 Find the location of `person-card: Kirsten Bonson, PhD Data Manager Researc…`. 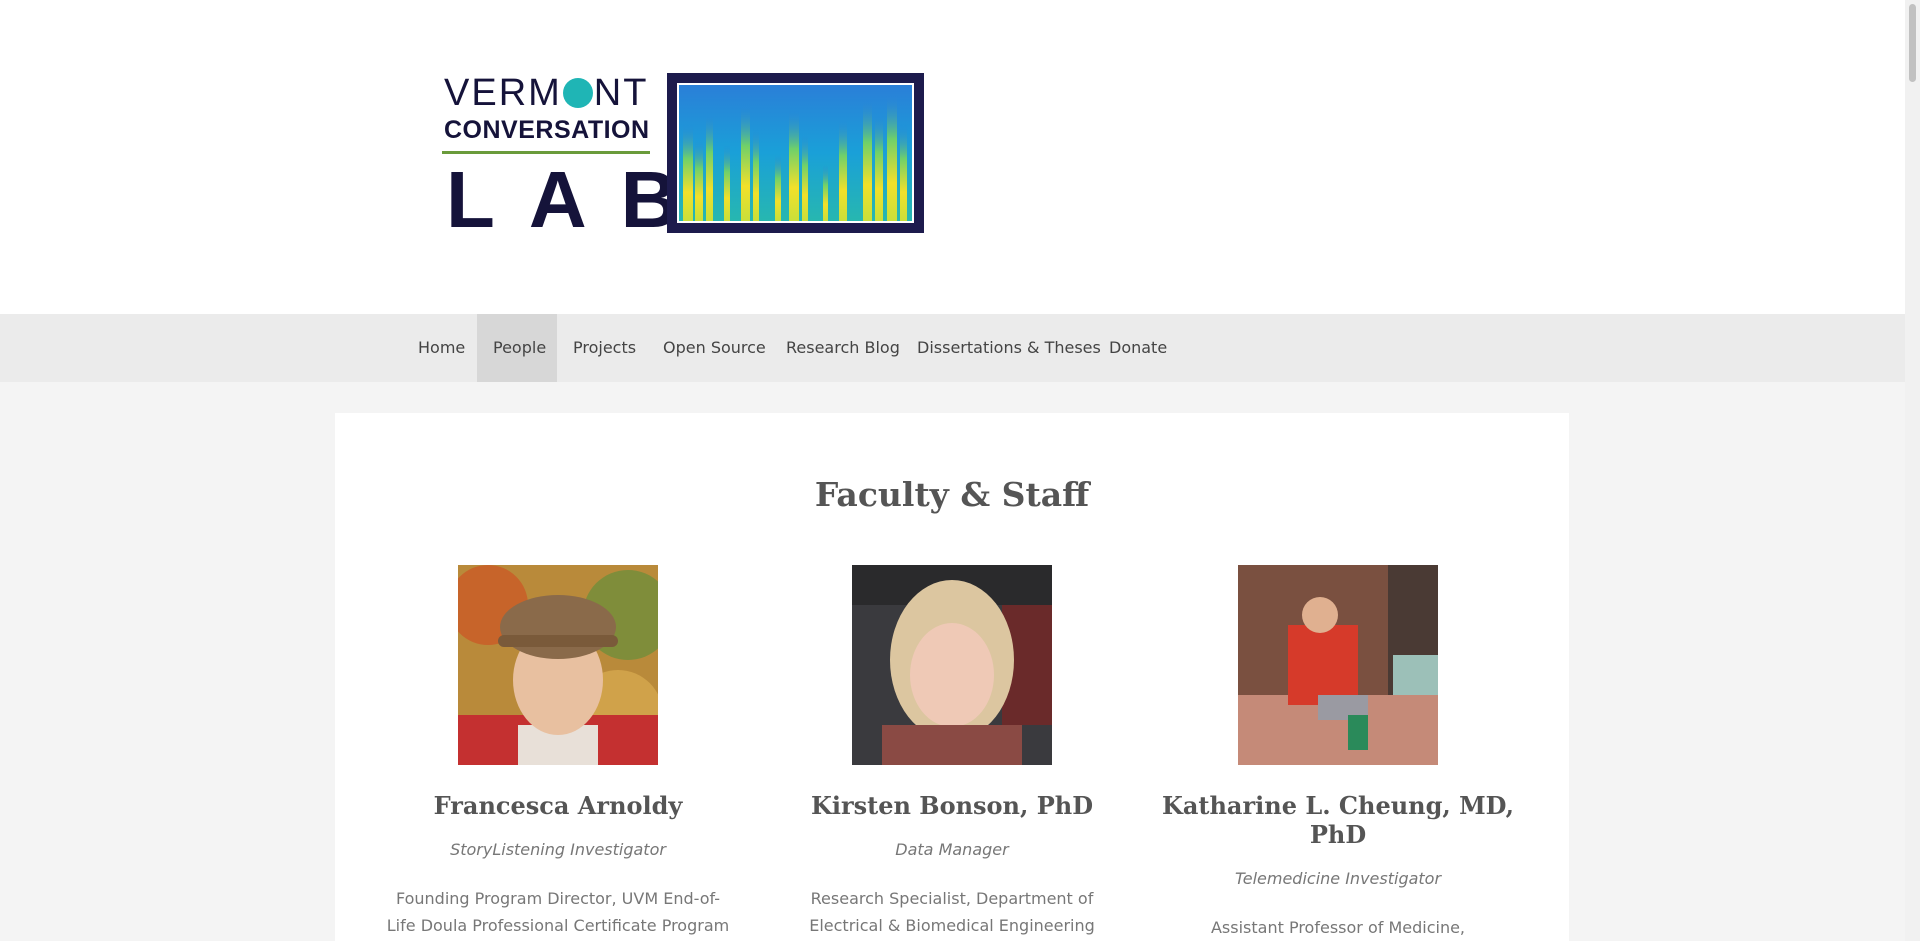

person-card: Kirsten Bonson, PhD Data Manager Researc… is located at coordinates (952, 752).